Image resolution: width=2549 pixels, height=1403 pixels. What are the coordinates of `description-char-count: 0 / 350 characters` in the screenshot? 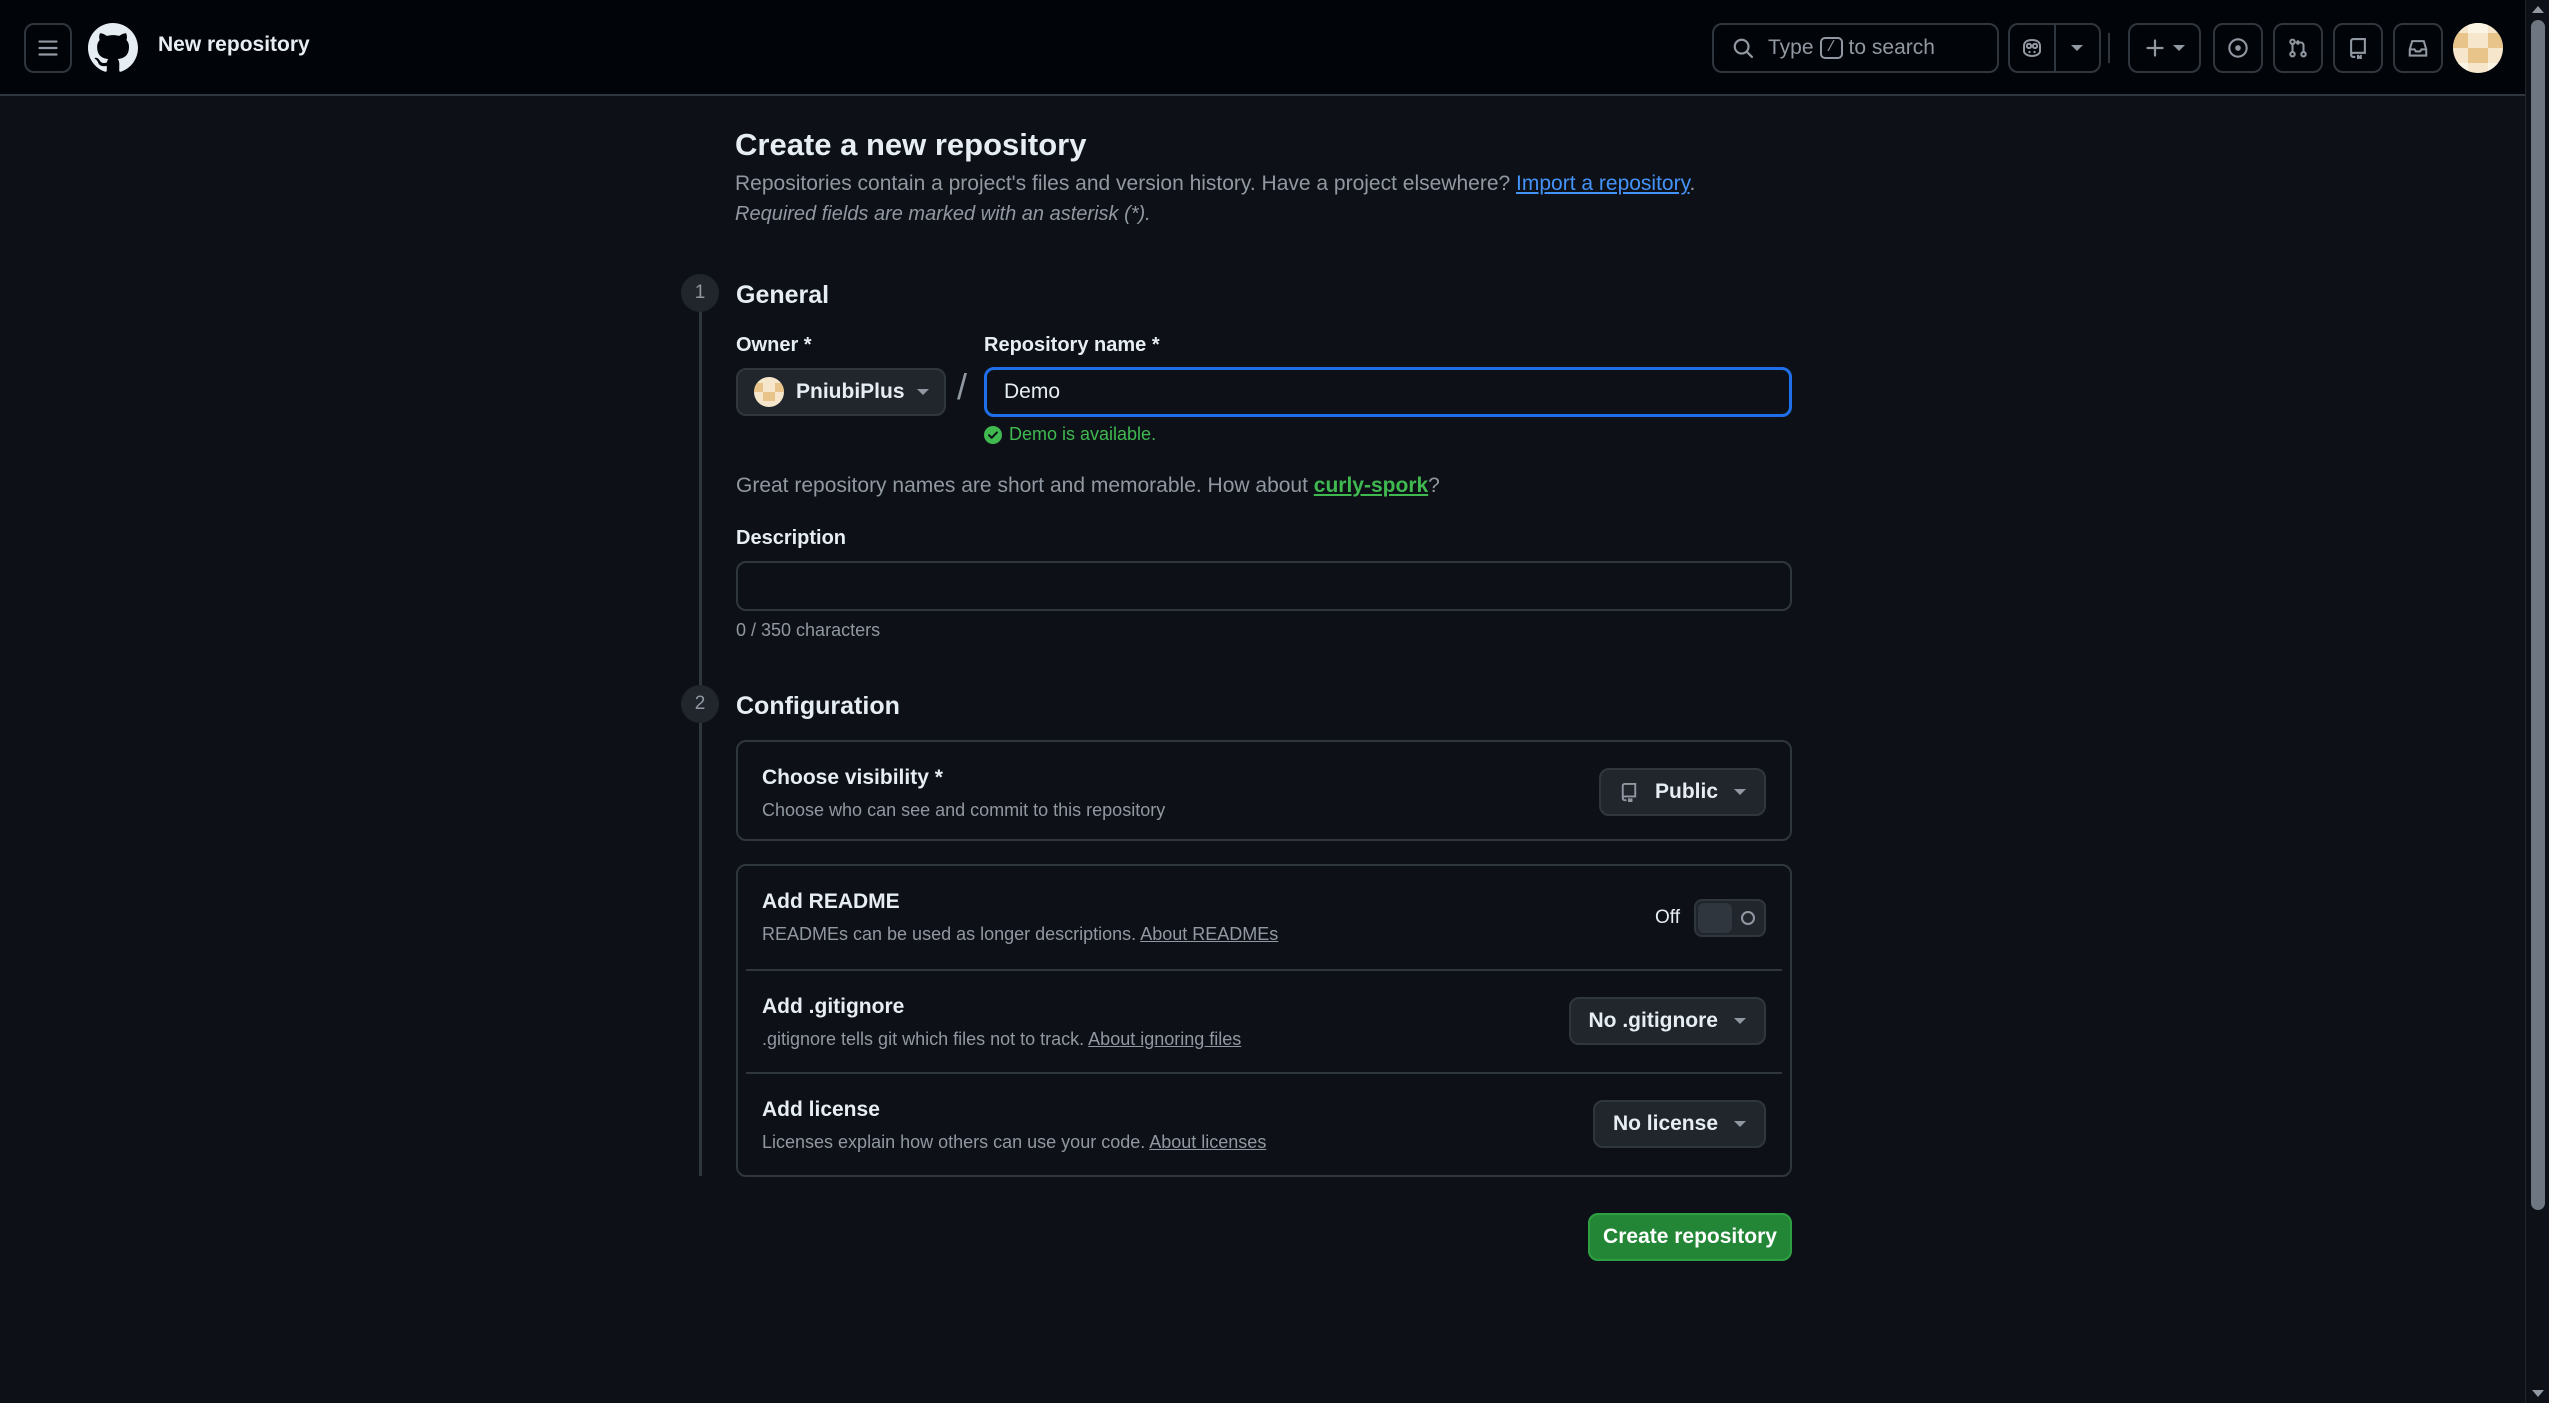 It's located at (808, 630).